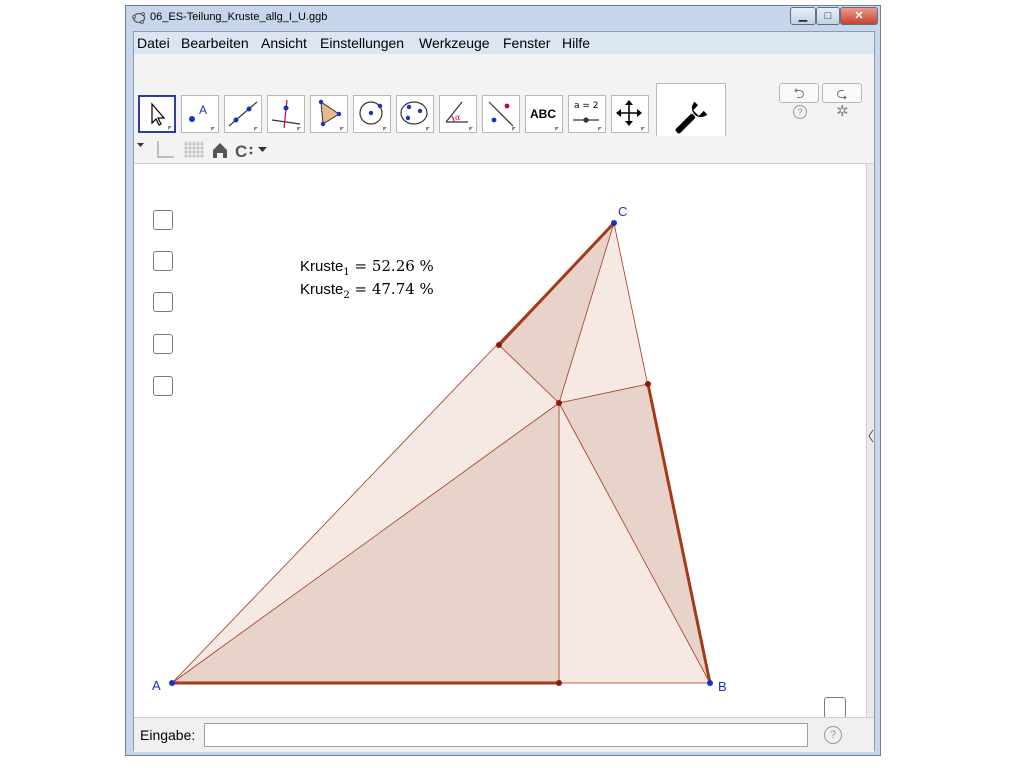  I want to click on line-tool, so click(243, 114).